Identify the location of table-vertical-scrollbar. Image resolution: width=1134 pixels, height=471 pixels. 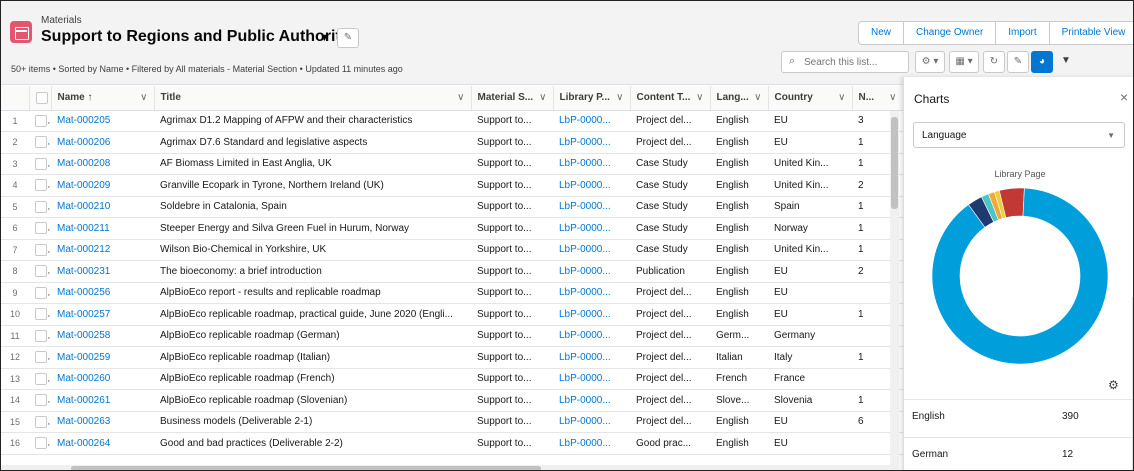
(894, 290).